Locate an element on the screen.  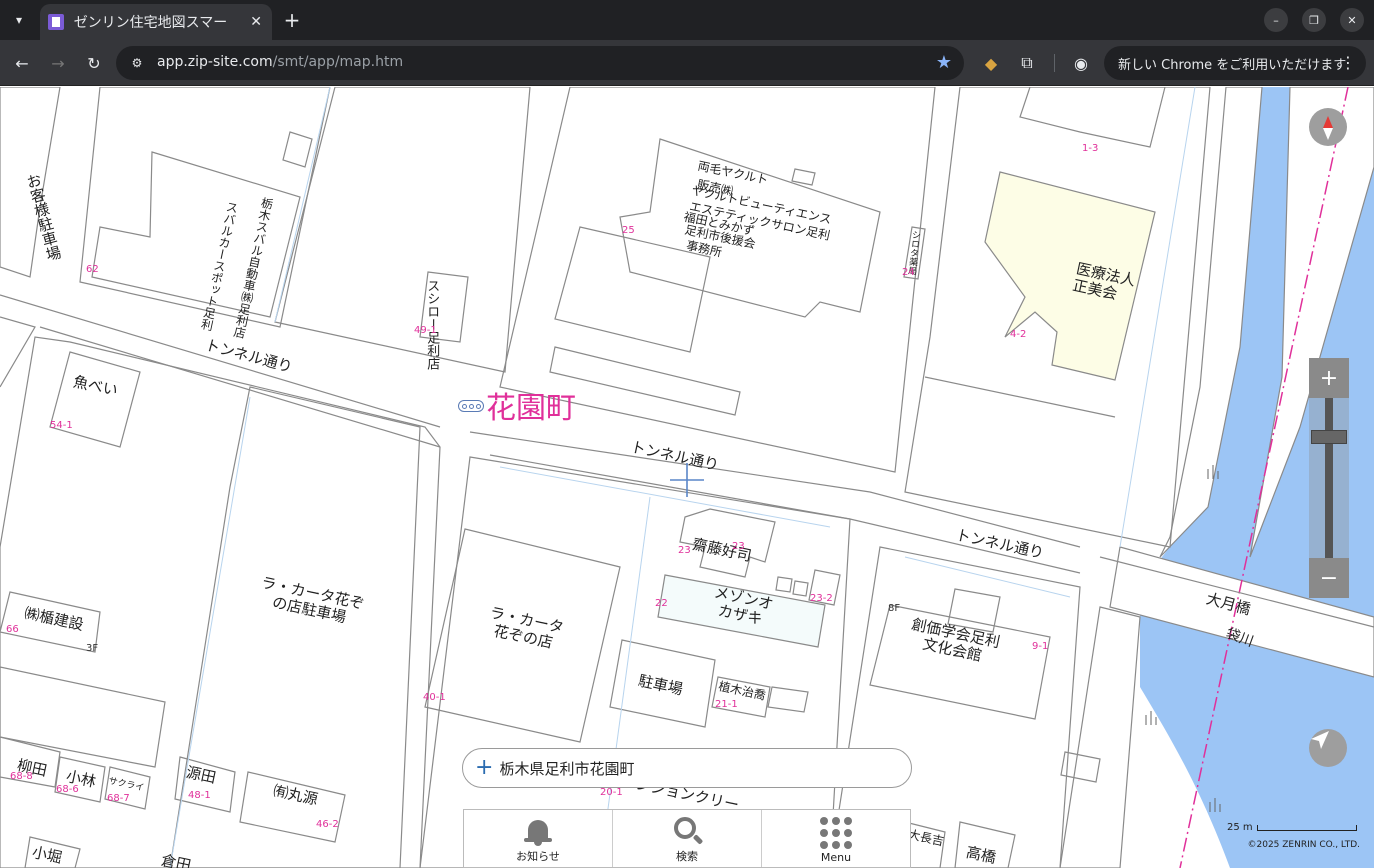
lot-number: 22 is located at coordinates (661, 603).